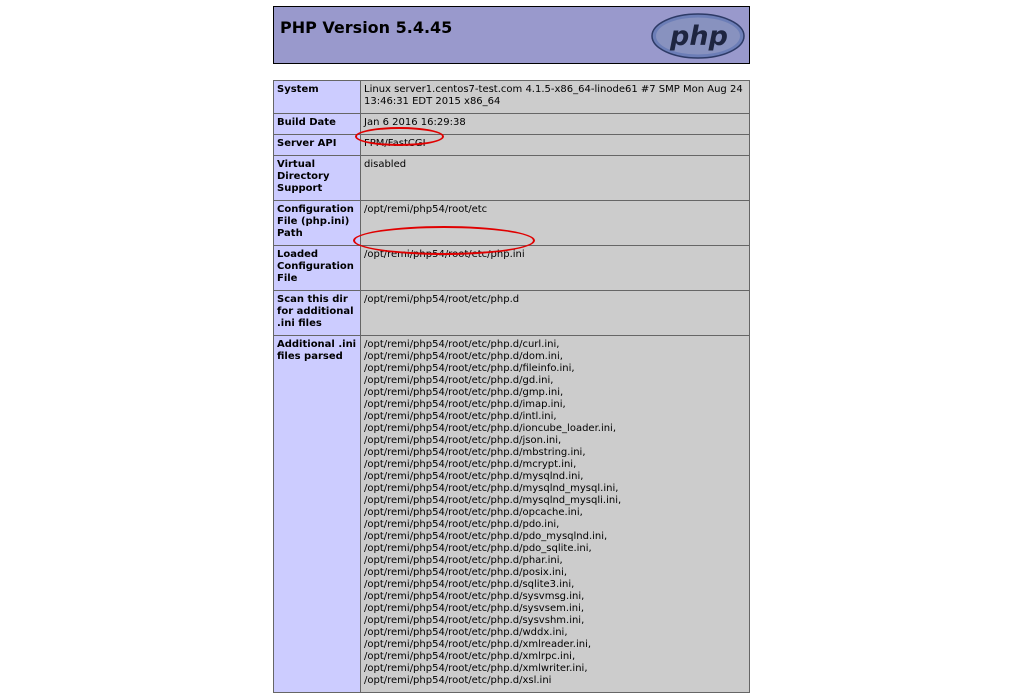 This screenshot has height=693, width=1024. I want to click on row-label-virtual-directory-support: Virtual Directory Support, so click(317, 178).